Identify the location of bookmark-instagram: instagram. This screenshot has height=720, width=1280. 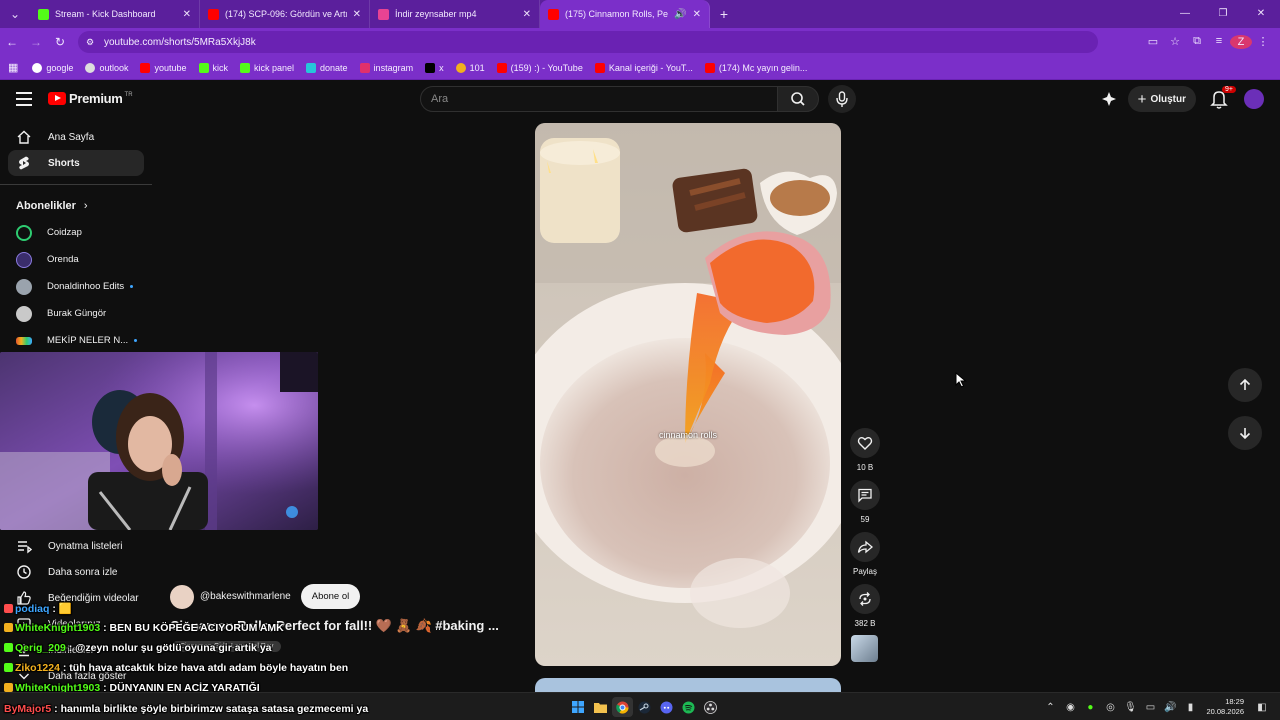
(386, 67).